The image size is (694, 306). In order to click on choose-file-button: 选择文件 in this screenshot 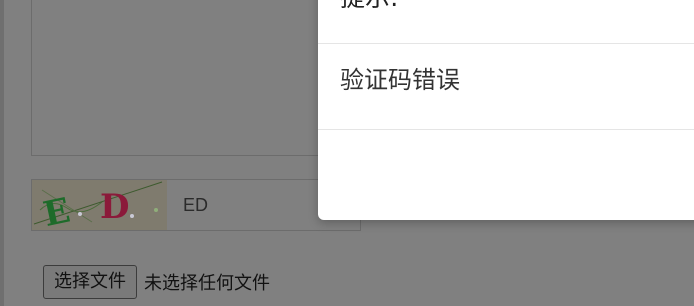, I will do `click(90, 282)`.